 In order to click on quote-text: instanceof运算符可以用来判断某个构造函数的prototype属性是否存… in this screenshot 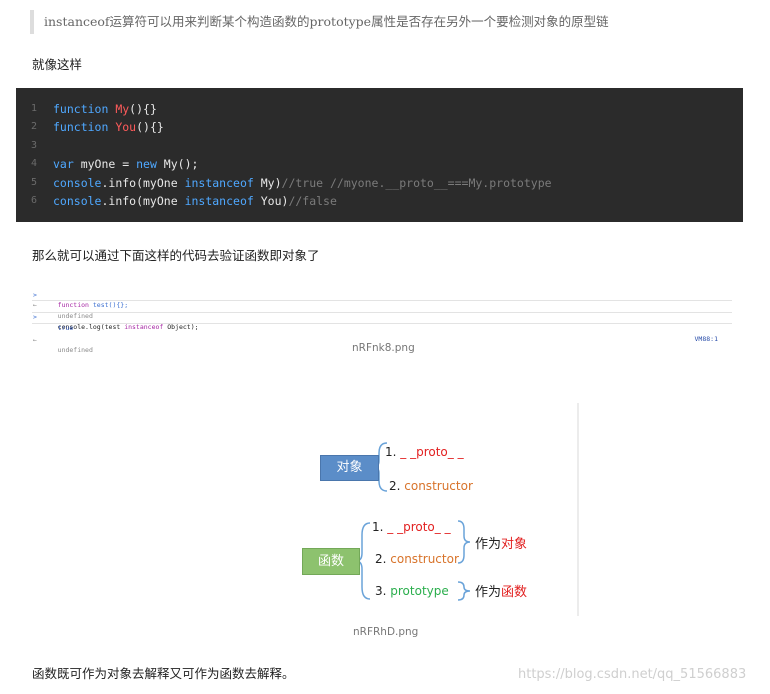, I will do `click(326, 21)`.